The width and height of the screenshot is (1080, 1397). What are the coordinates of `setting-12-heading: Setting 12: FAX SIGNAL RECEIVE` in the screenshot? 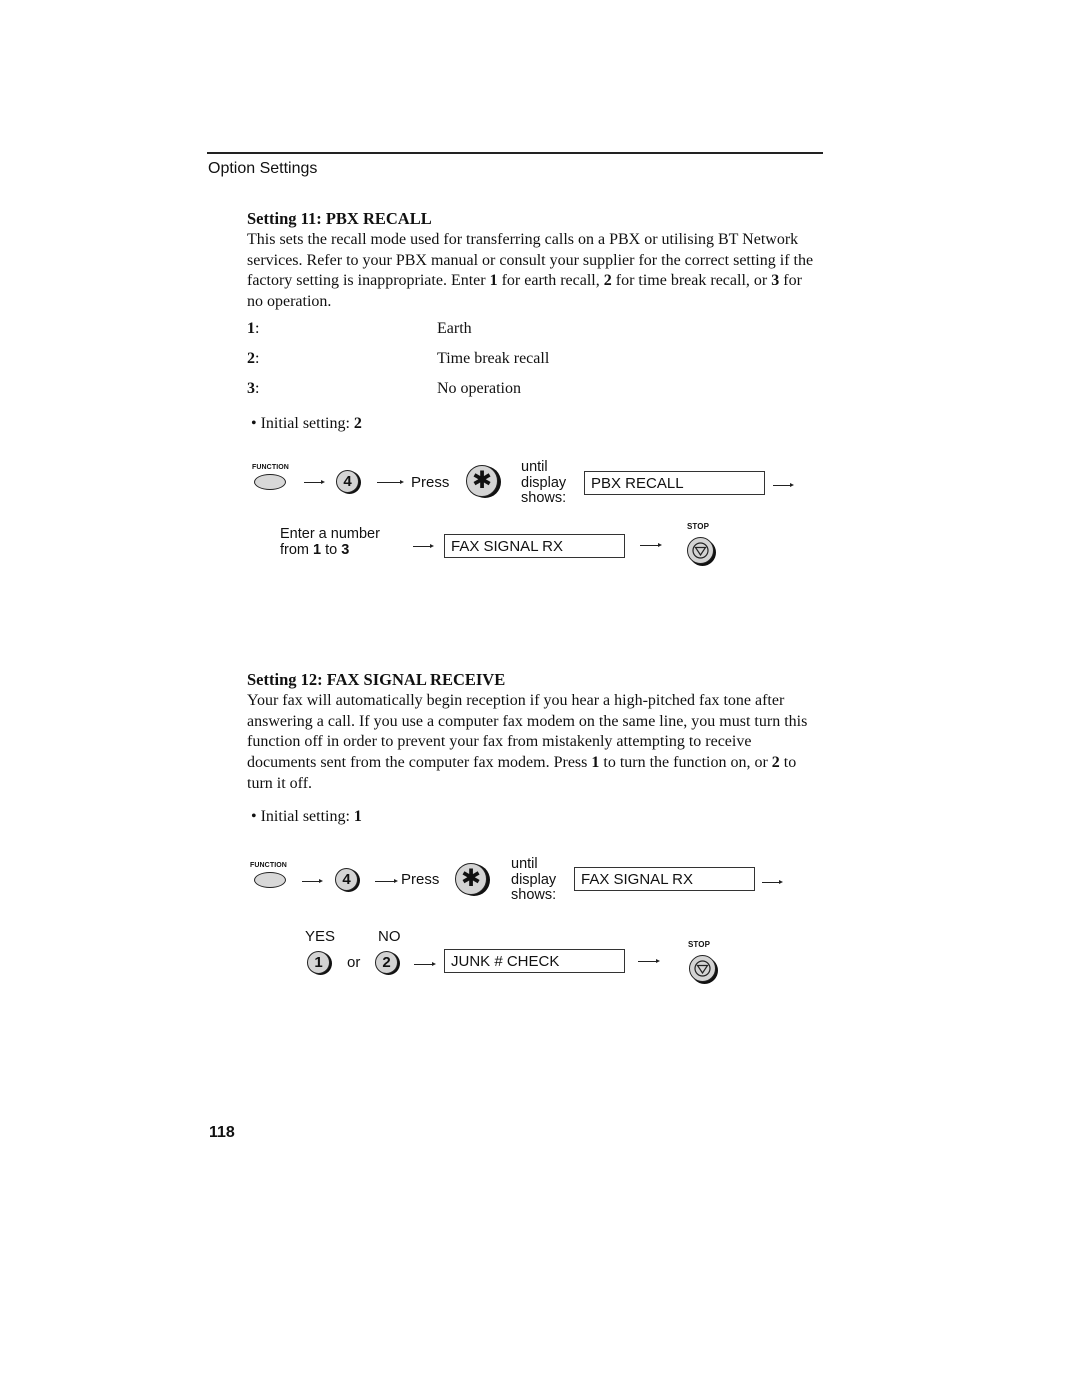 It's located at (376, 679).